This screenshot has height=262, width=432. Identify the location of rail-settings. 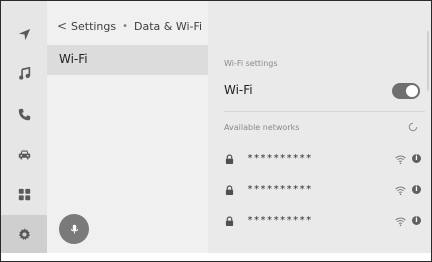
(24, 234).